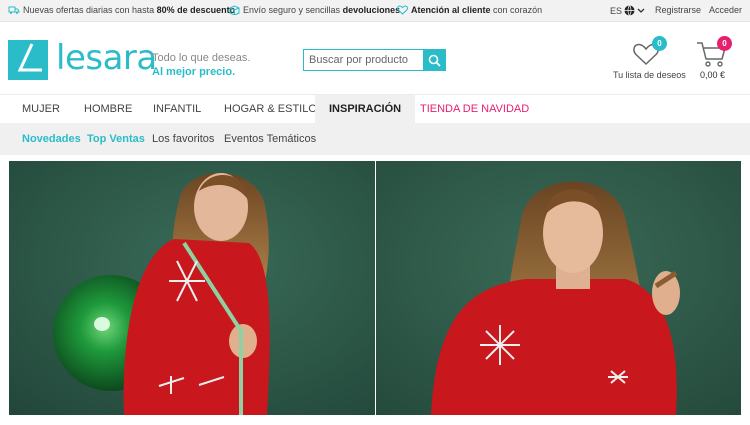 This screenshot has width=750, height=425. What do you see at coordinates (194, 72) in the screenshot?
I see `tagline-line-2: Al mejor precio.` at bounding box center [194, 72].